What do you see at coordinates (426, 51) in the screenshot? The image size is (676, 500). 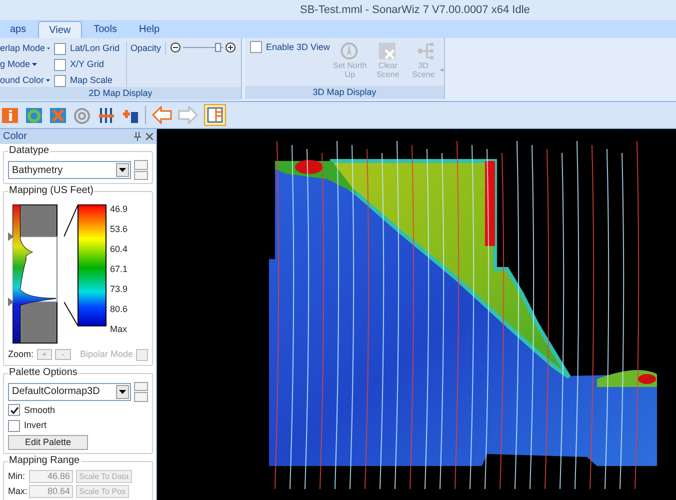 I see `scene-tree-icon` at bounding box center [426, 51].